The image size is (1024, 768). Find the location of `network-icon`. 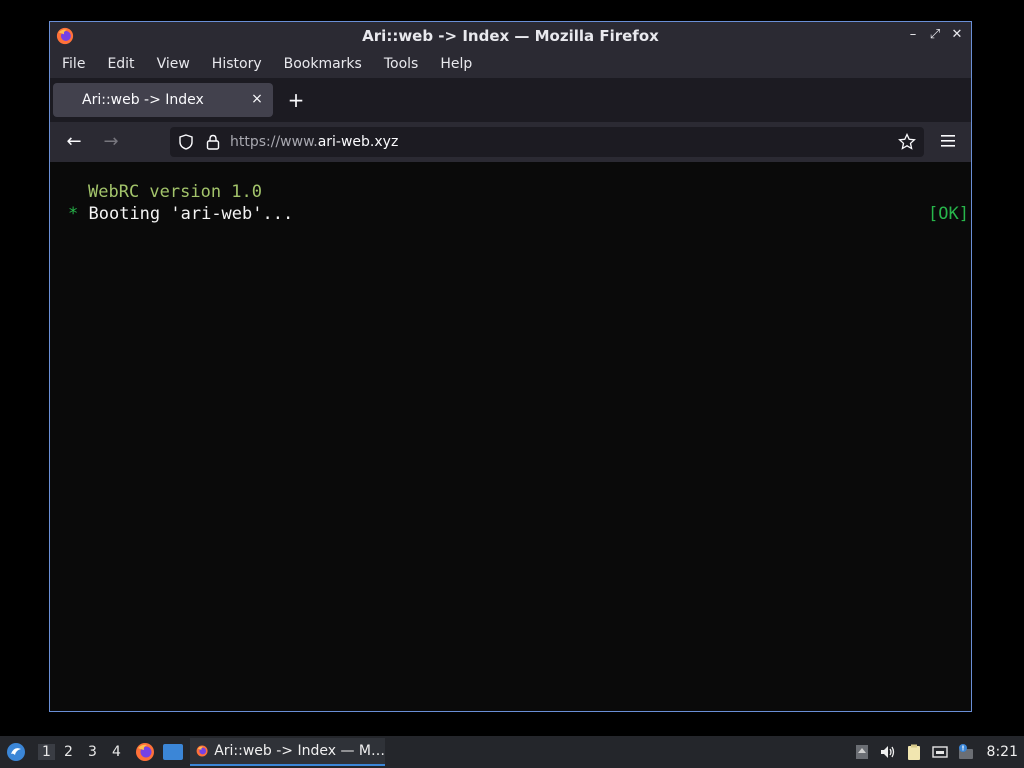

network-icon is located at coordinates (940, 752).